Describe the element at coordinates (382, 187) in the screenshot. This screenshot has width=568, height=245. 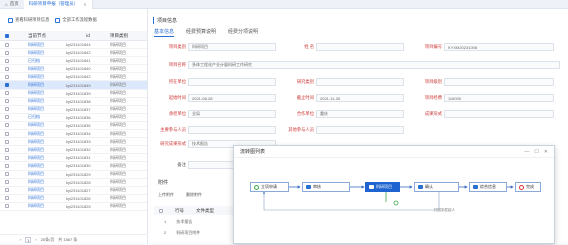
I see `flow-node-current: 科研项目` at that location.